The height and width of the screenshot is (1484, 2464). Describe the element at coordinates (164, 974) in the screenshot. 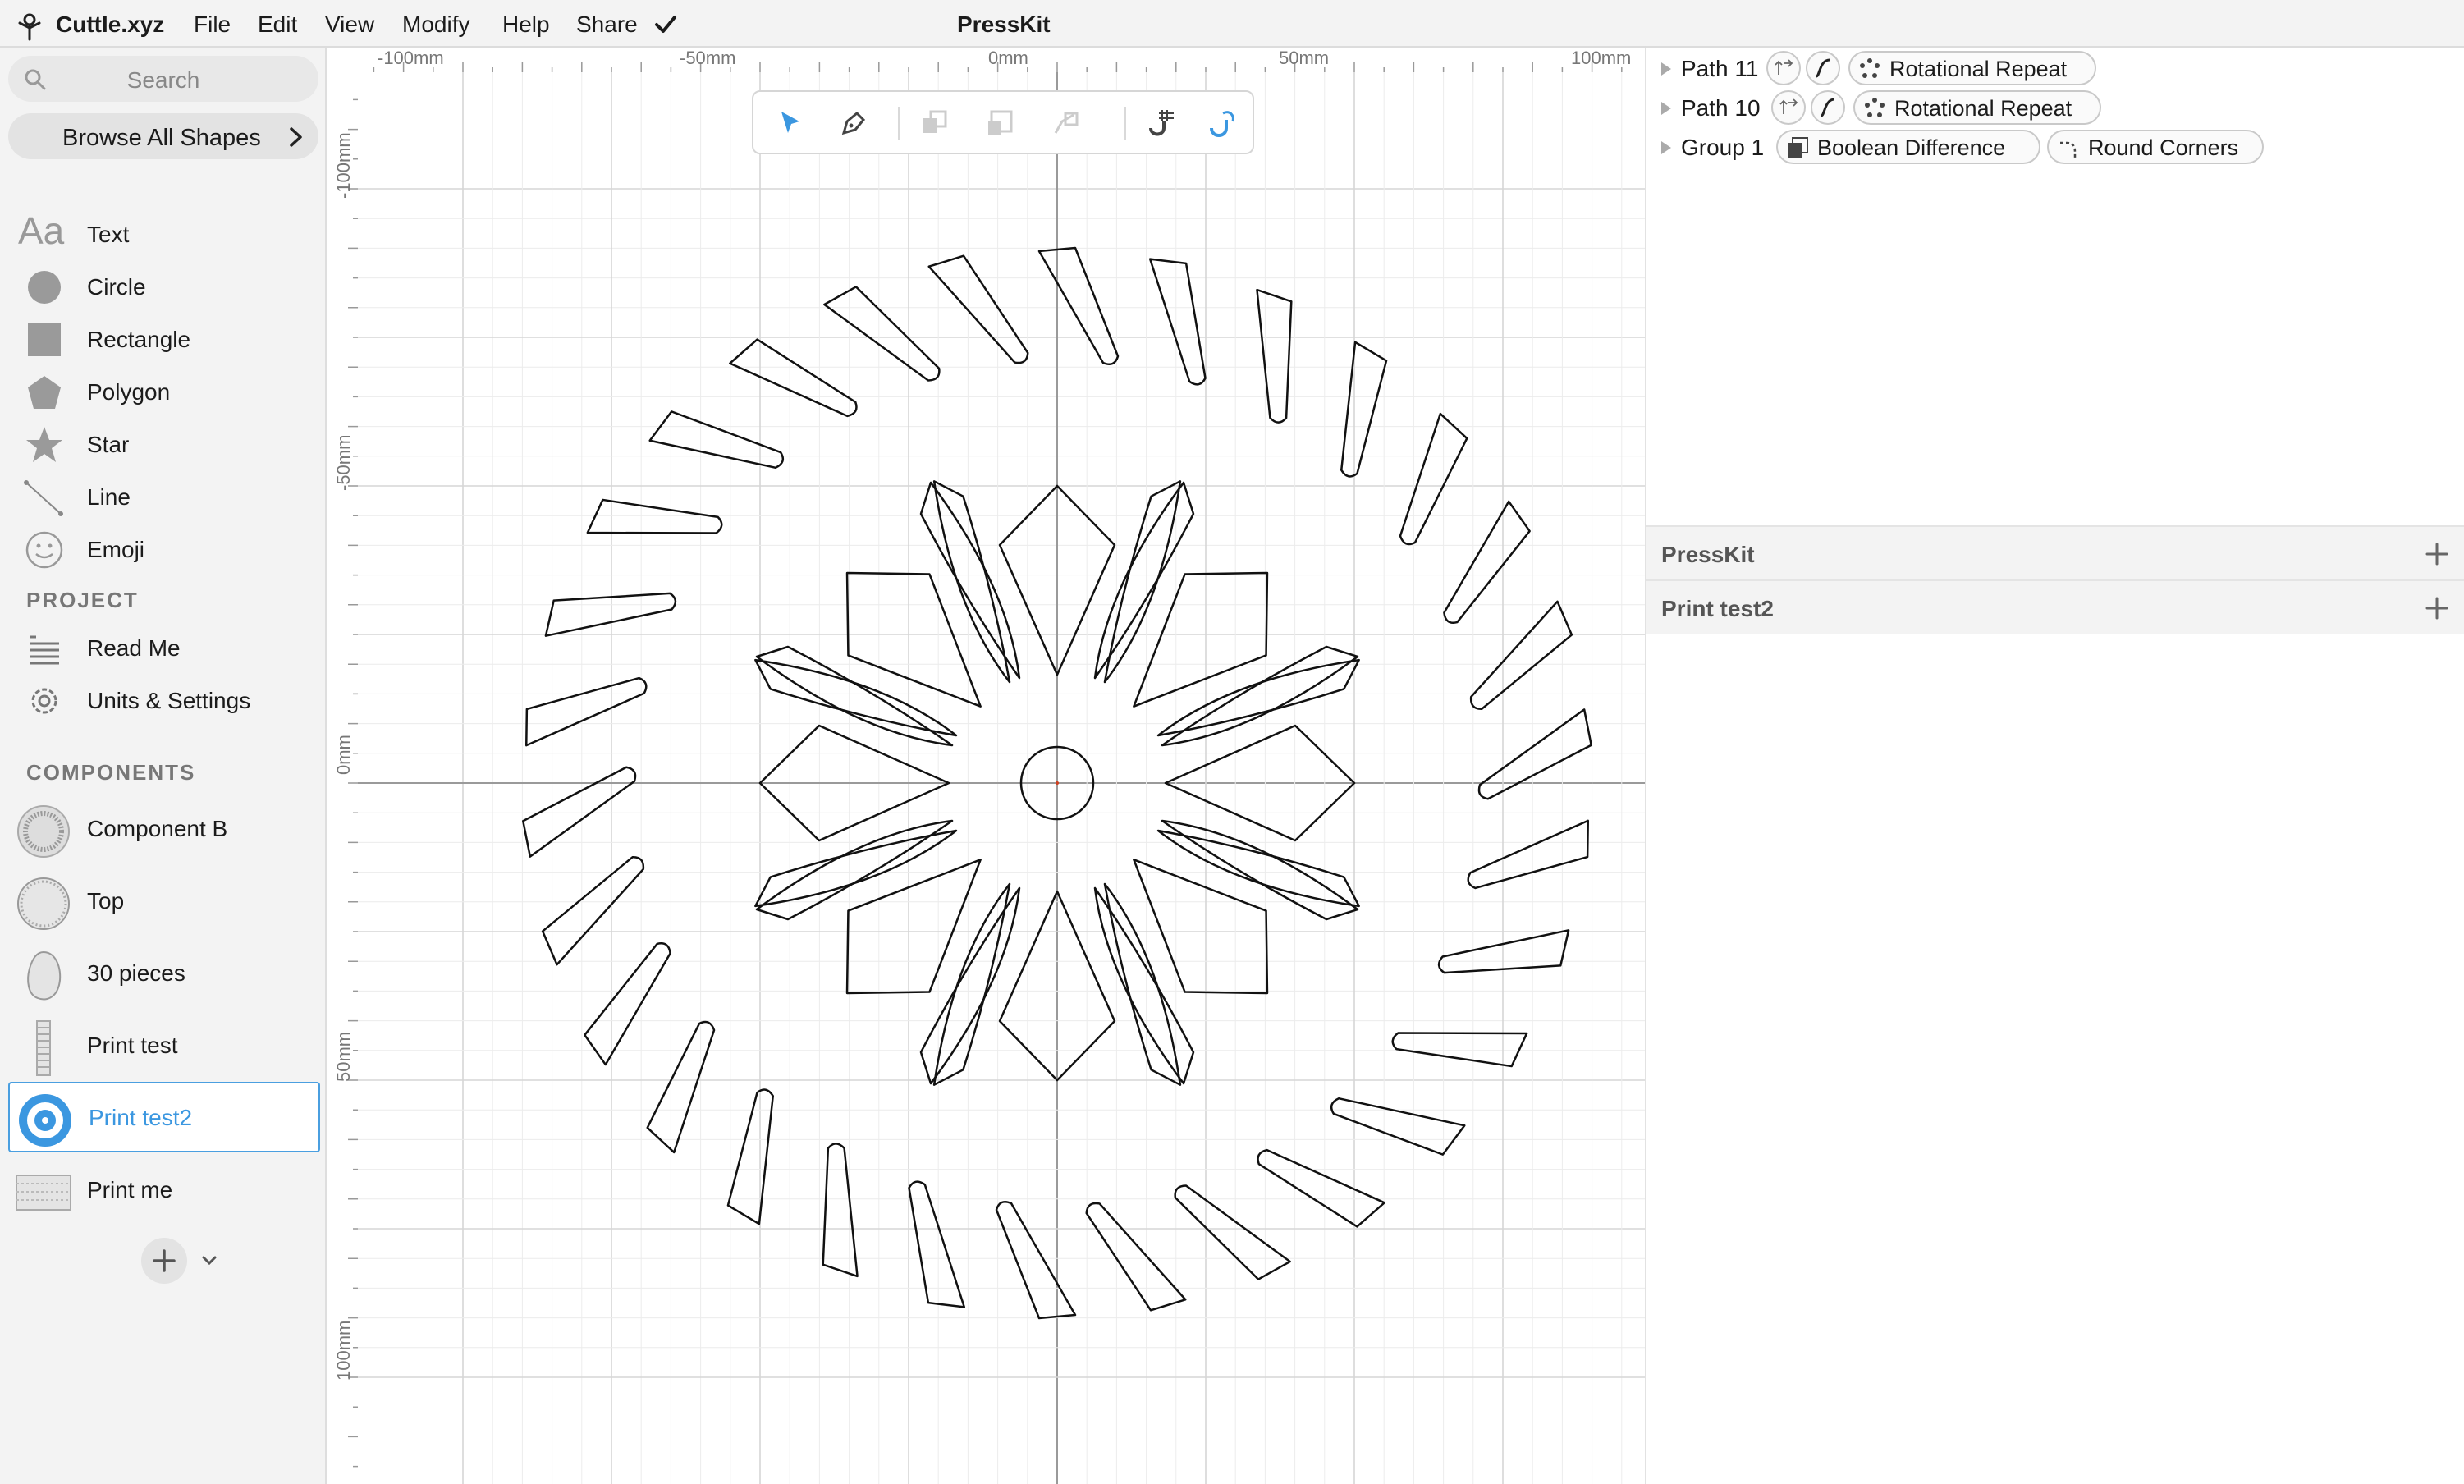

I see `component-item-30-pieces: 30 pieces` at that location.